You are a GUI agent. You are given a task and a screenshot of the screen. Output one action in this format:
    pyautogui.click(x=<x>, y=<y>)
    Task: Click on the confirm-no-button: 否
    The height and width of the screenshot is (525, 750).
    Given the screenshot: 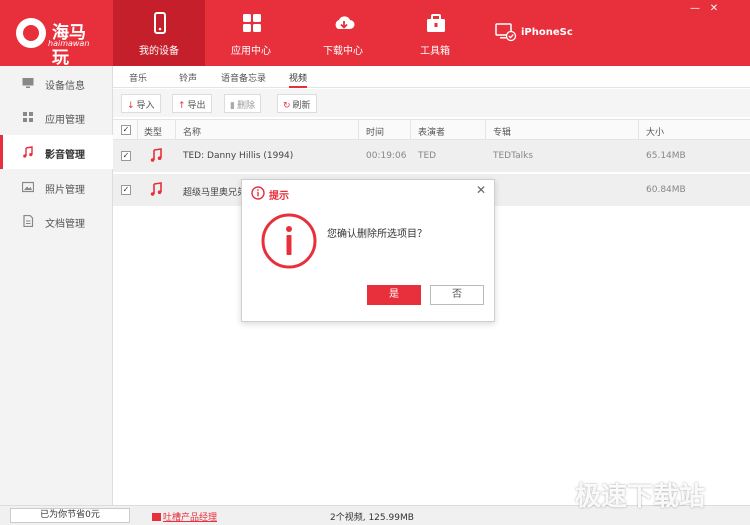 What is the action you would take?
    pyautogui.click(x=457, y=295)
    